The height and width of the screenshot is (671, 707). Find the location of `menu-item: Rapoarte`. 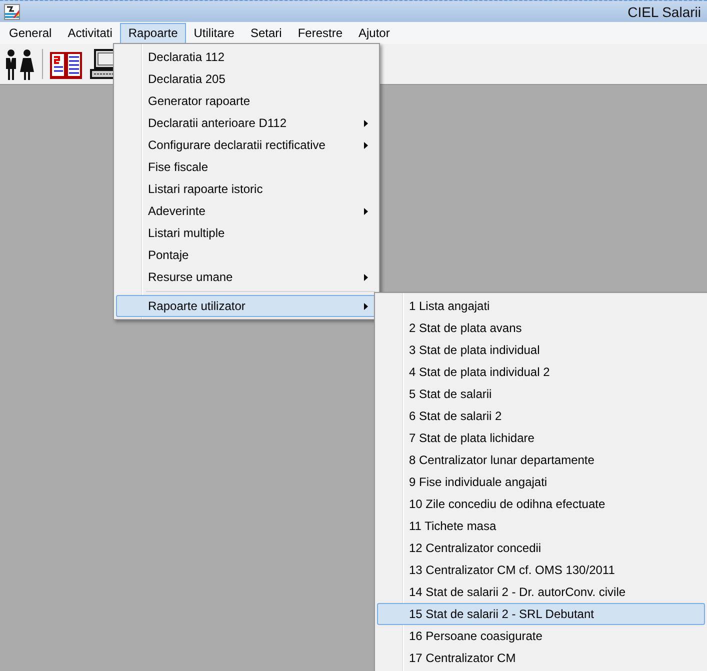

menu-item: Rapoarte is located at coordinates (153, 33).